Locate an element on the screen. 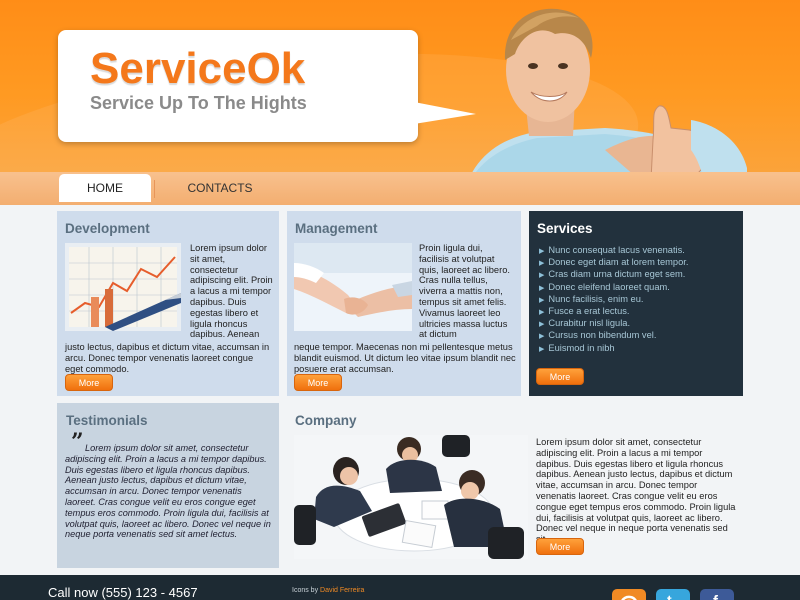 The image size is (800, 600). logo-tagline: Service Up To The Hights is located at coordinates (198, 103).